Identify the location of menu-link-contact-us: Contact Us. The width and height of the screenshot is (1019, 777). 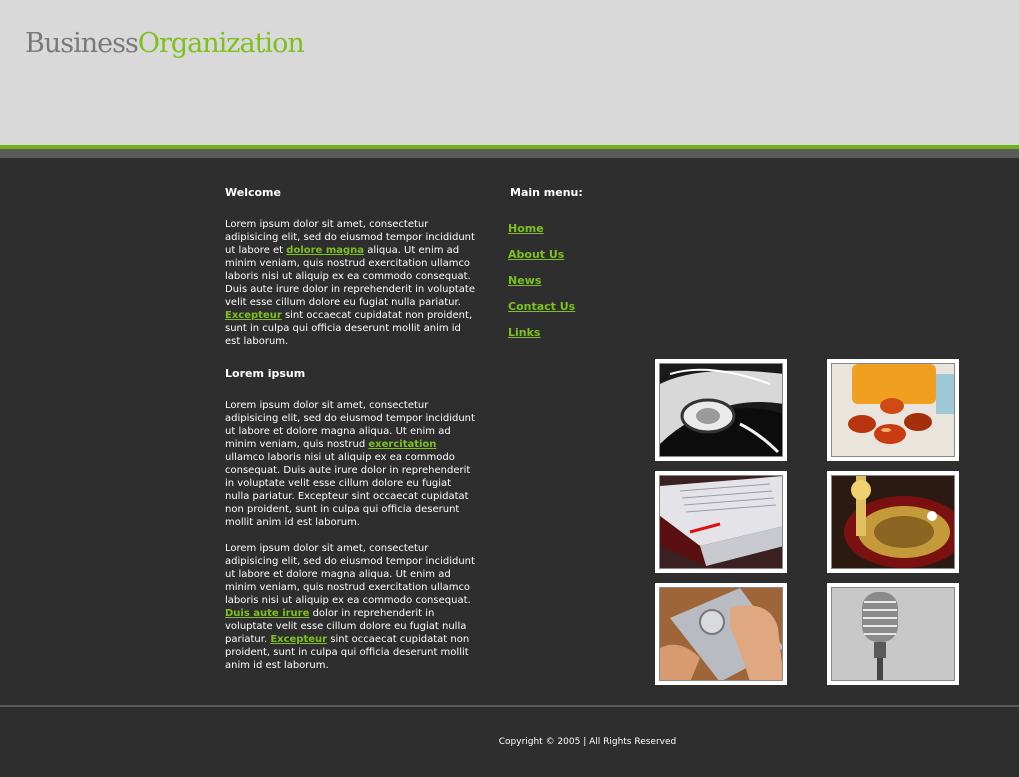
(541, 306).